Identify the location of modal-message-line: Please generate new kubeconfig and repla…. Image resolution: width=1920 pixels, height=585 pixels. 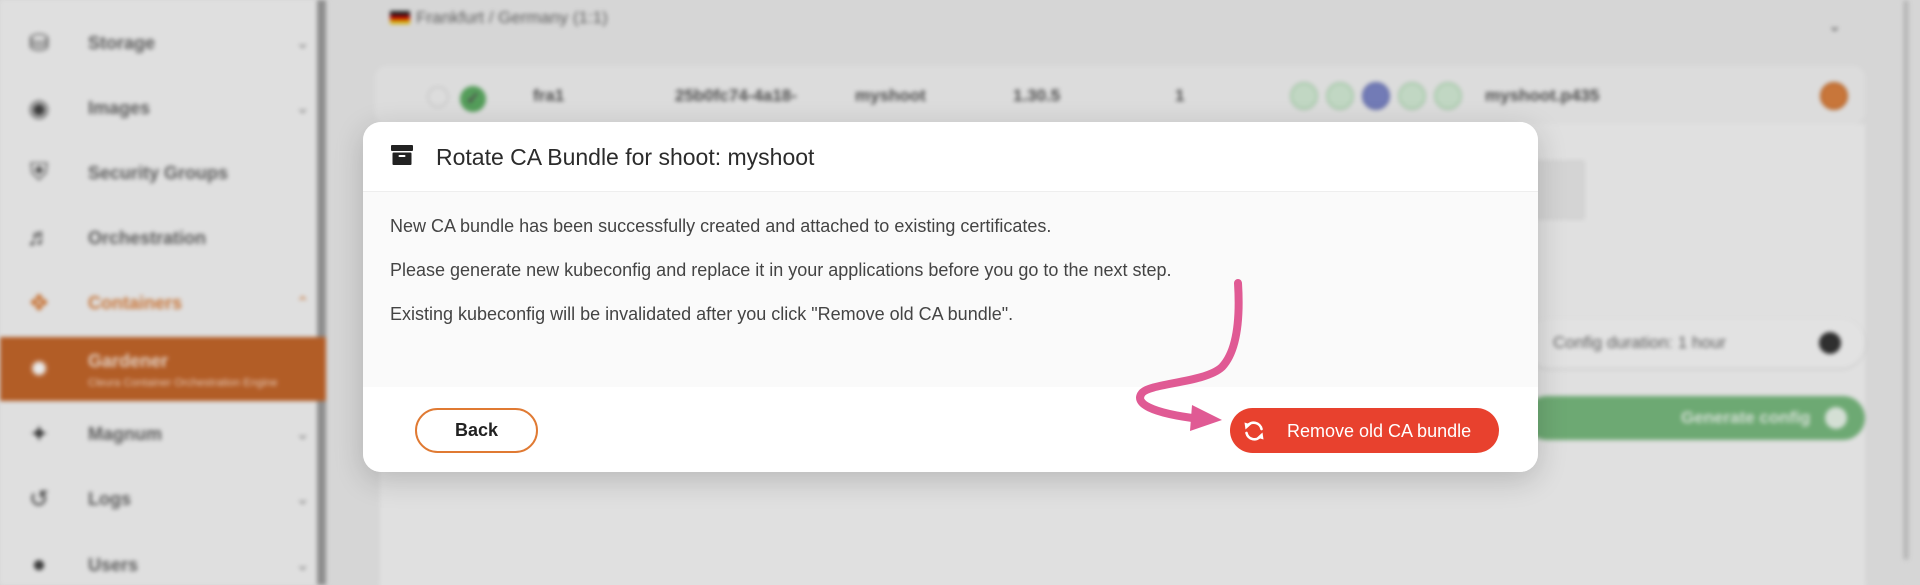
(781, 270).